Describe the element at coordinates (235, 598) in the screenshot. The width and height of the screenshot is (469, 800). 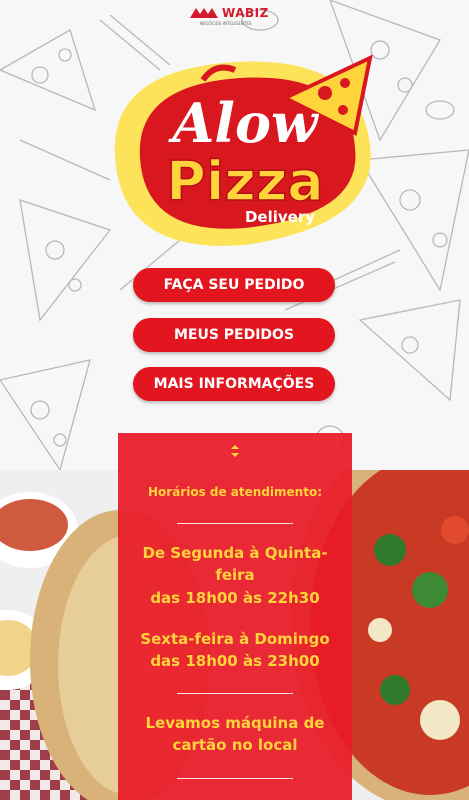
I see `weekday-hours-line-3: das 18h00 às 22h30` at that location.